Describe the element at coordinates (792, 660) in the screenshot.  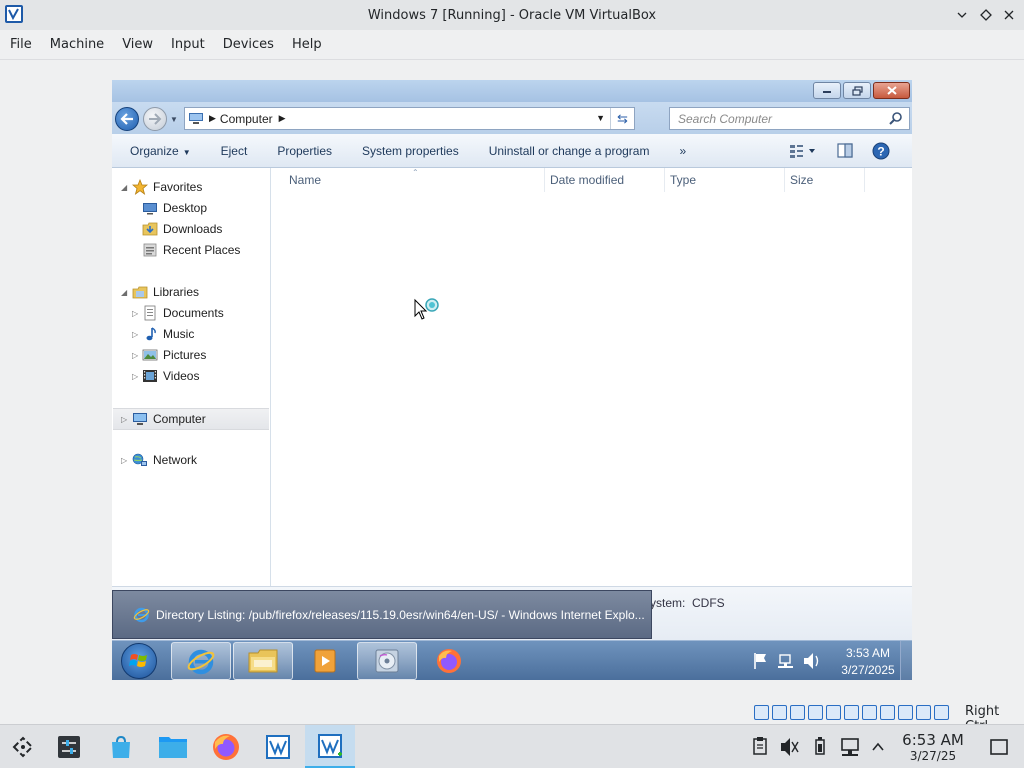
I see `tray-icons` at that location.